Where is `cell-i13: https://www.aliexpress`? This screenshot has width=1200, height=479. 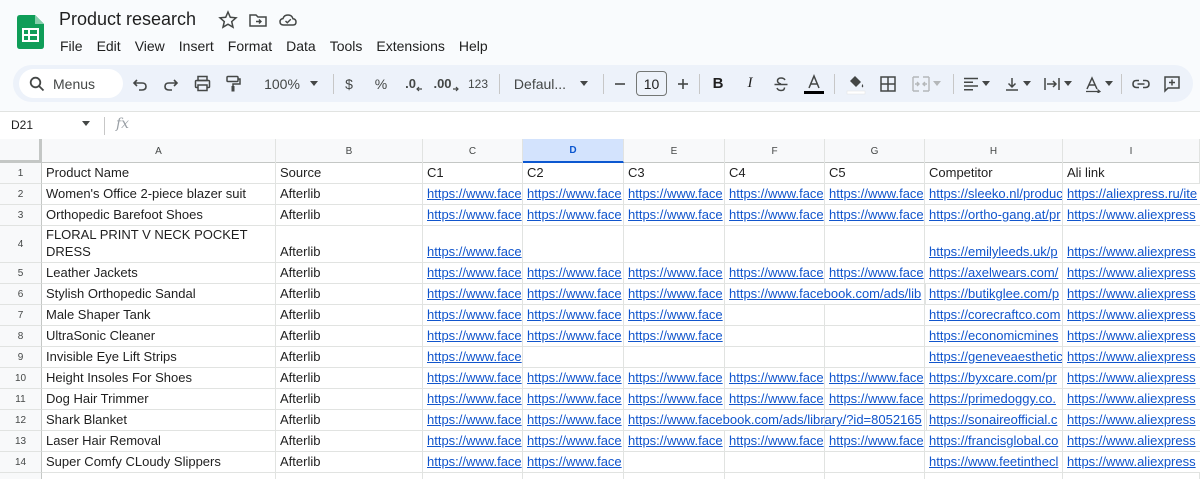 cell-i13: https://www.aliexpress is located at coordinates (1131, 441).